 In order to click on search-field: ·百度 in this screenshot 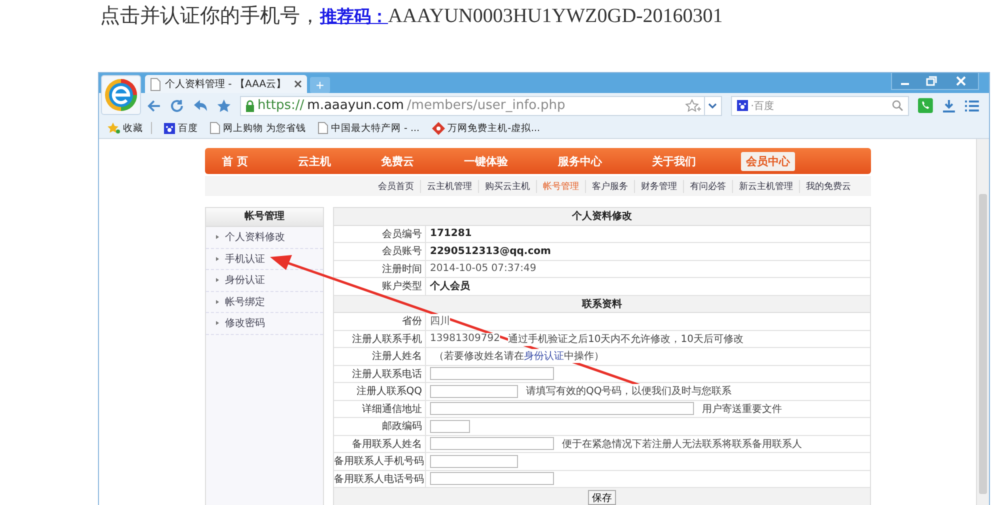, I will do `click(820, 106)`.